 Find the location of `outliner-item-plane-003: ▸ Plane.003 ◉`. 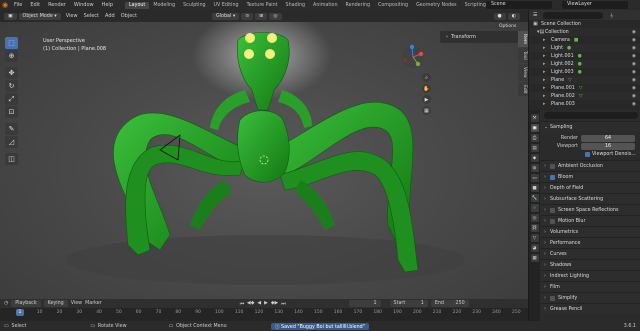

outliner-item-plane-003: ▸ Plane.003 ◉ is located at coordinates (584, 104).